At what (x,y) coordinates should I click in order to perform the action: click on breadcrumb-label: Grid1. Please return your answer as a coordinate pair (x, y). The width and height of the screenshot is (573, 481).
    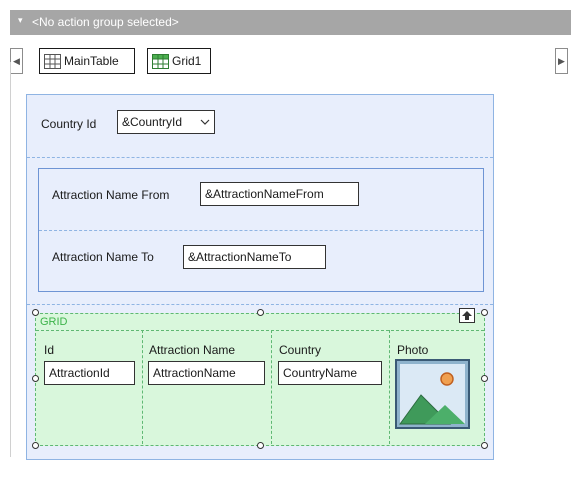
    Looking at the image, I should click on (187, 61).